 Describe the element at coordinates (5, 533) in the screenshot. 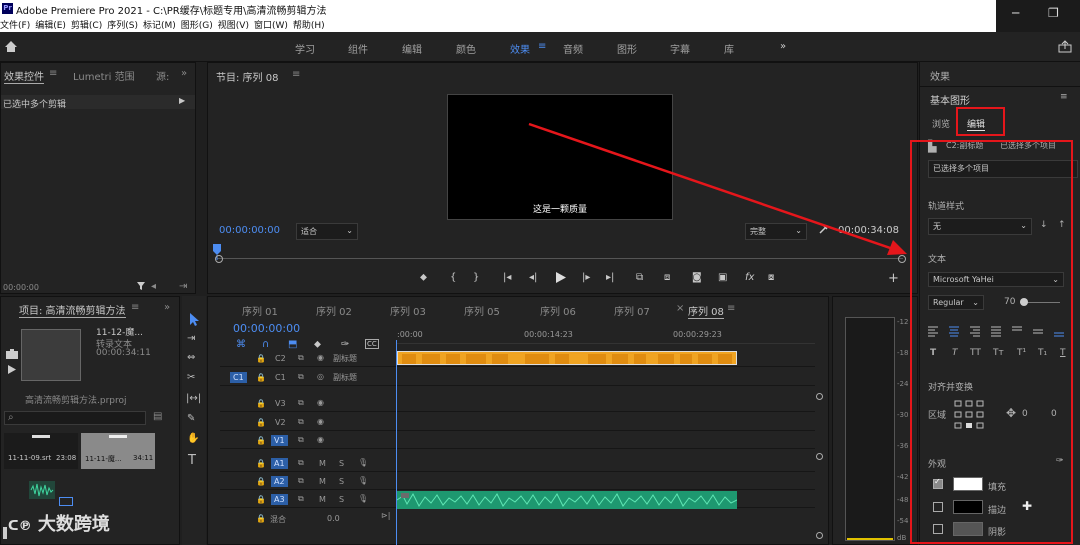

I see `project-scrollbar` at that location.